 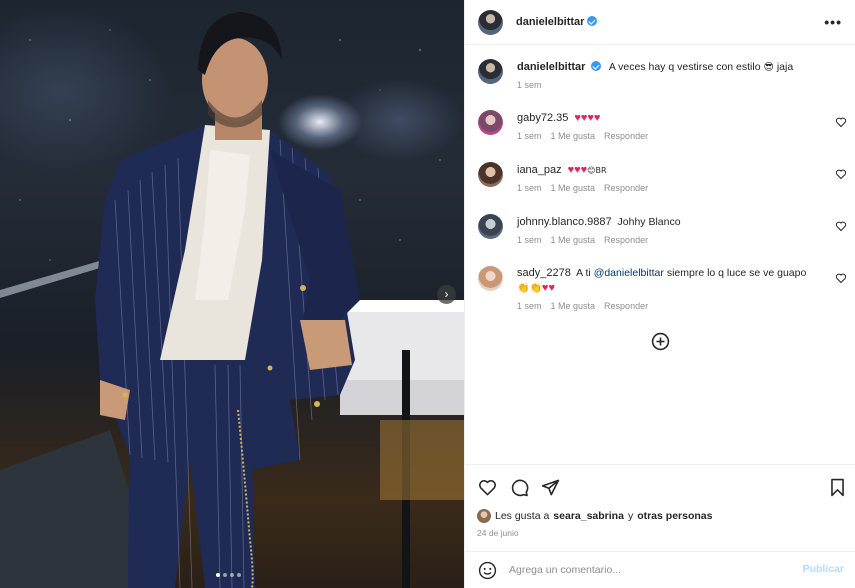 What do you see at coordinates (446, 294) in the screenshot?
I see `next-arrow-icon: ›` at bounding box center [446, 294].